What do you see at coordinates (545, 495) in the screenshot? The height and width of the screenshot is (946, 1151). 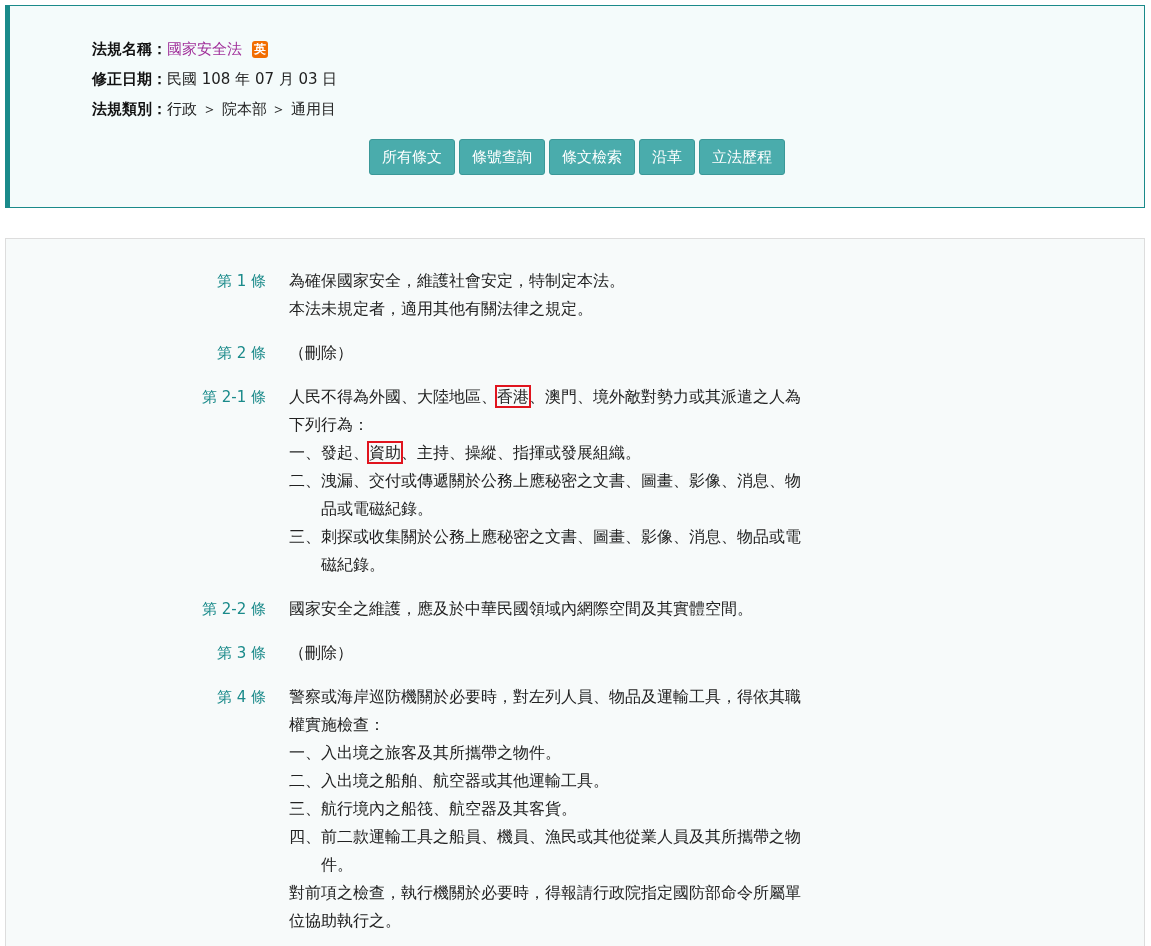 I see `list-item-text: 二、洩漏、交付或傳遞關於公務上應秘密之文書、圖畫、影像、消息、物品或電磁紀錄。` at bounding box center [545, 495].